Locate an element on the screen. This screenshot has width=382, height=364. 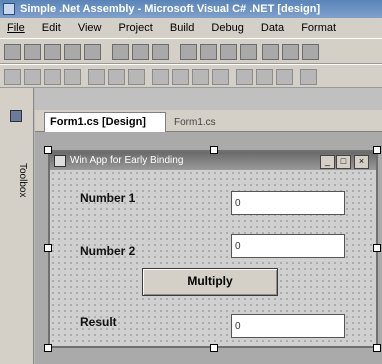
menu-data: Data is located at coordinates (272, 28).